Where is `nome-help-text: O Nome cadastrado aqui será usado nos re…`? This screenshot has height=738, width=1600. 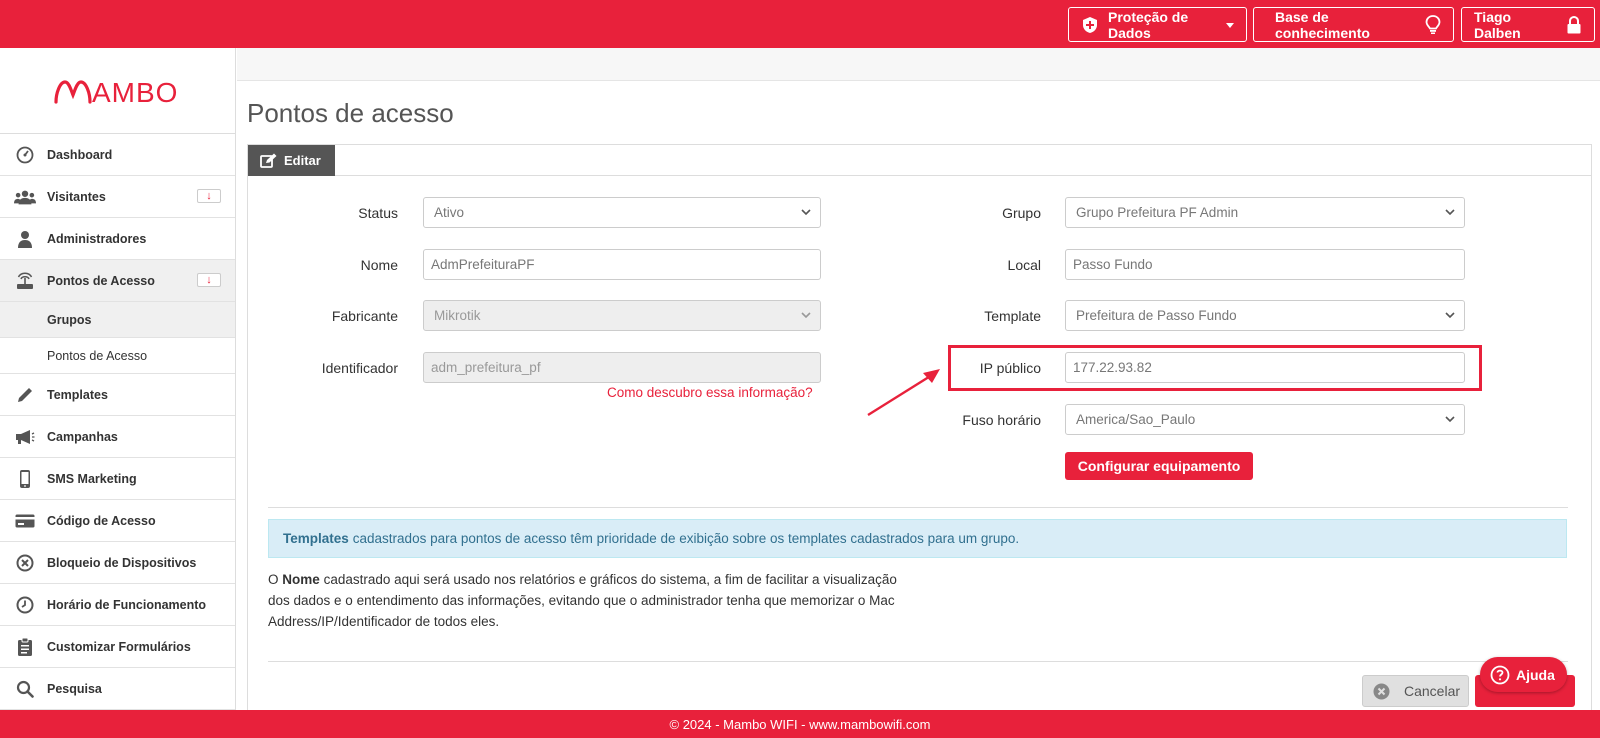
nome-help-text: O Nome cadastrado aqui será usado nos re… is located at coordinates (588, 600).